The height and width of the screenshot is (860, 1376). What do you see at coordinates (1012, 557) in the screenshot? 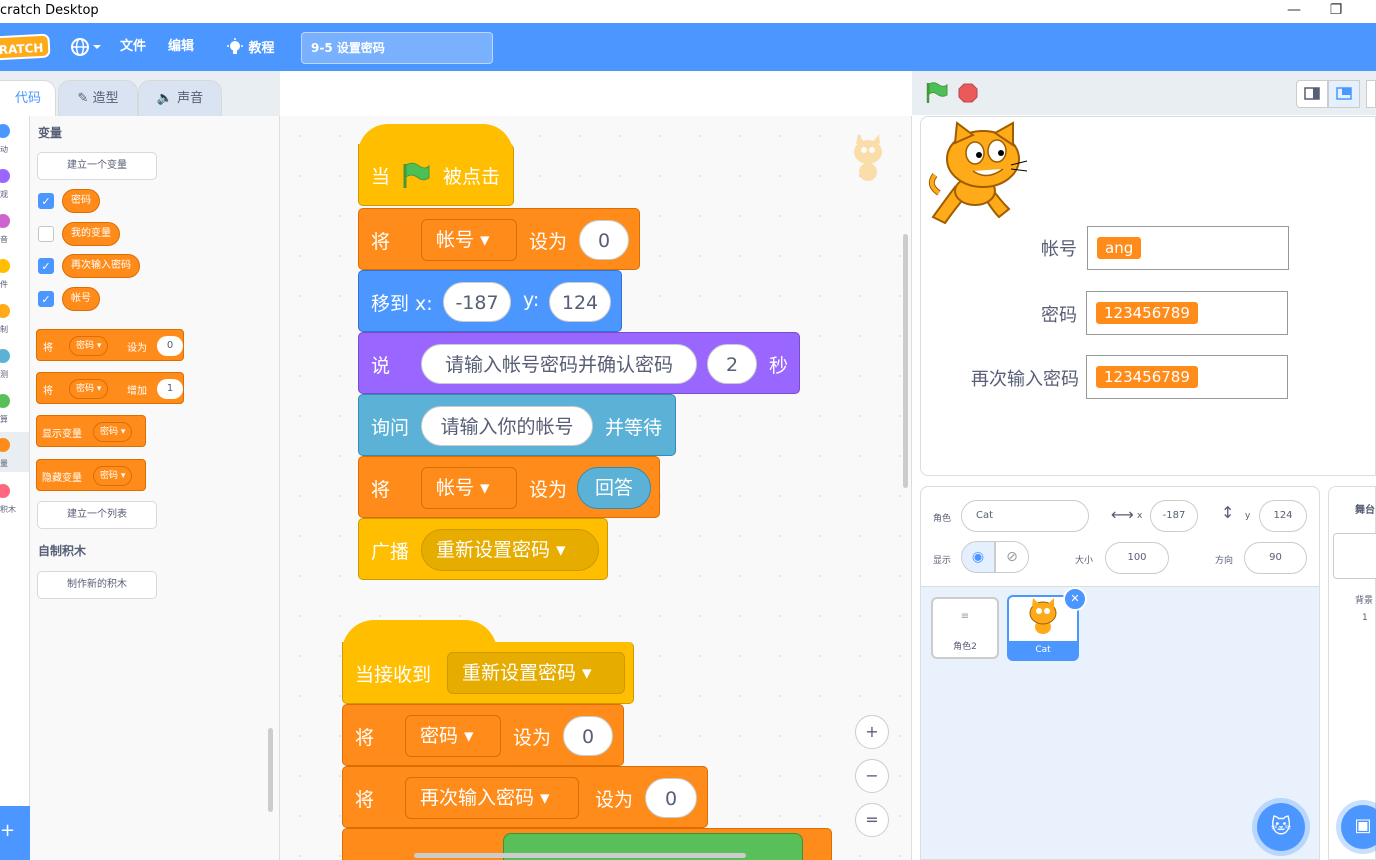
I see `hide-sprite-button: ⊘` at bounding box center [1012, 557].